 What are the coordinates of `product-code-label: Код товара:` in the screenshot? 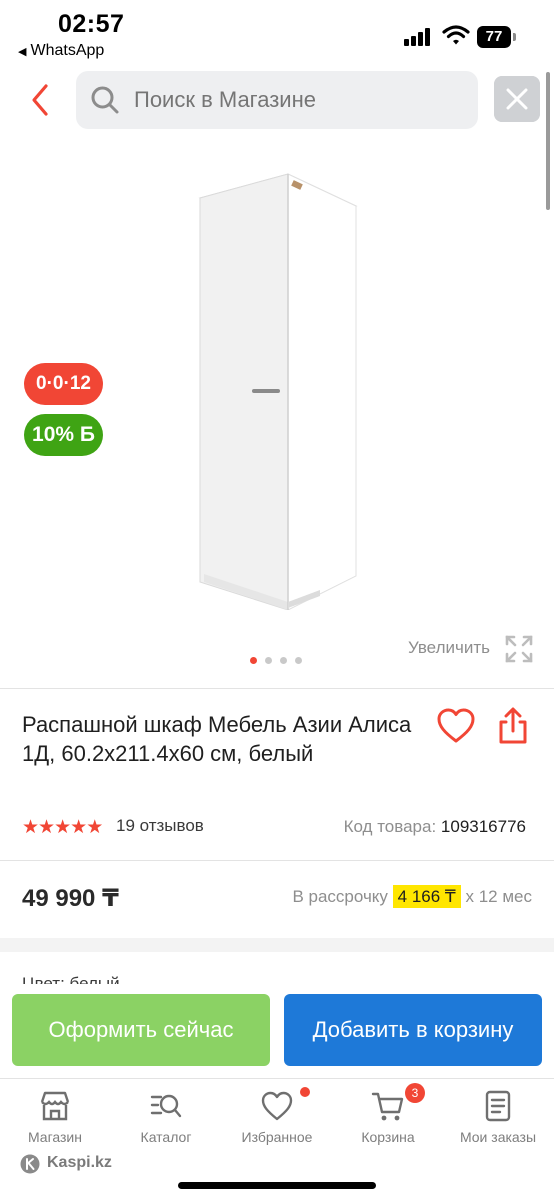 It's located at (390, 826).